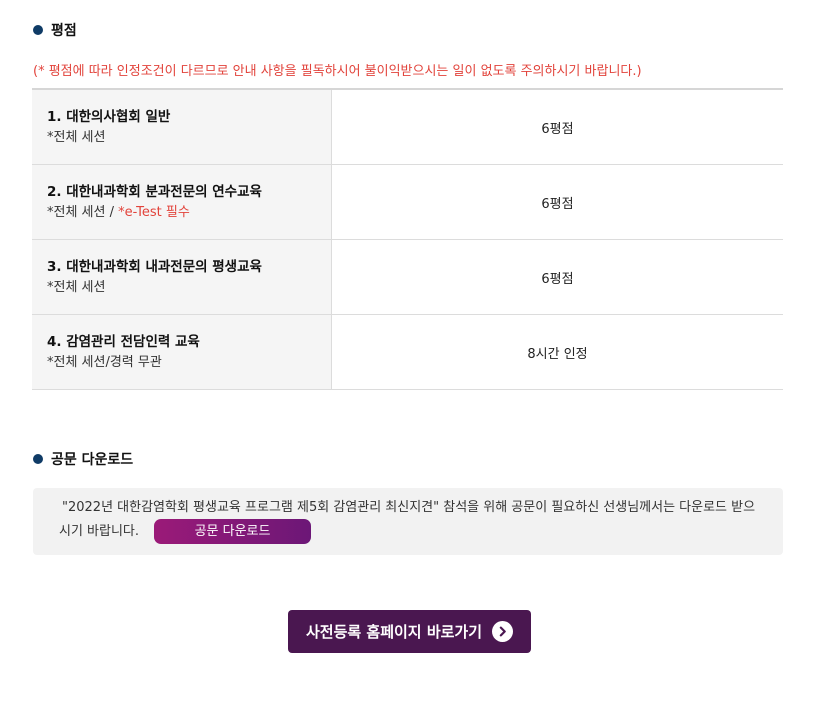 This screenshot has width=820, height=701. I want to click on row-label-cell: 4. 감염관리 전담인력 교육 *전체 세션/경력 무관, so click(182, 352).